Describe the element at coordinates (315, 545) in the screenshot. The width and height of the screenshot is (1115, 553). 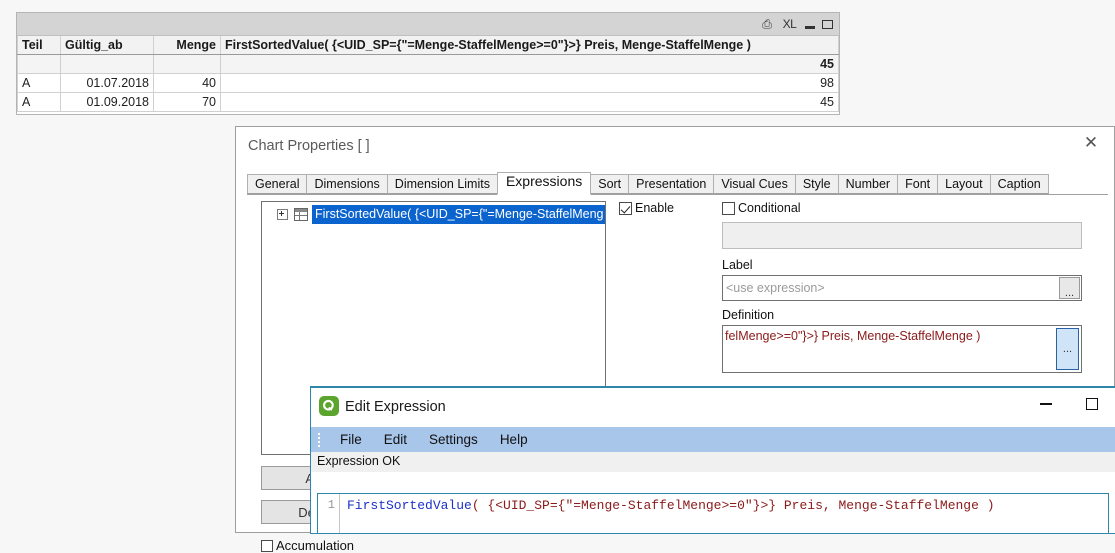
I see `accumulation-label: Accumulation` at that location.